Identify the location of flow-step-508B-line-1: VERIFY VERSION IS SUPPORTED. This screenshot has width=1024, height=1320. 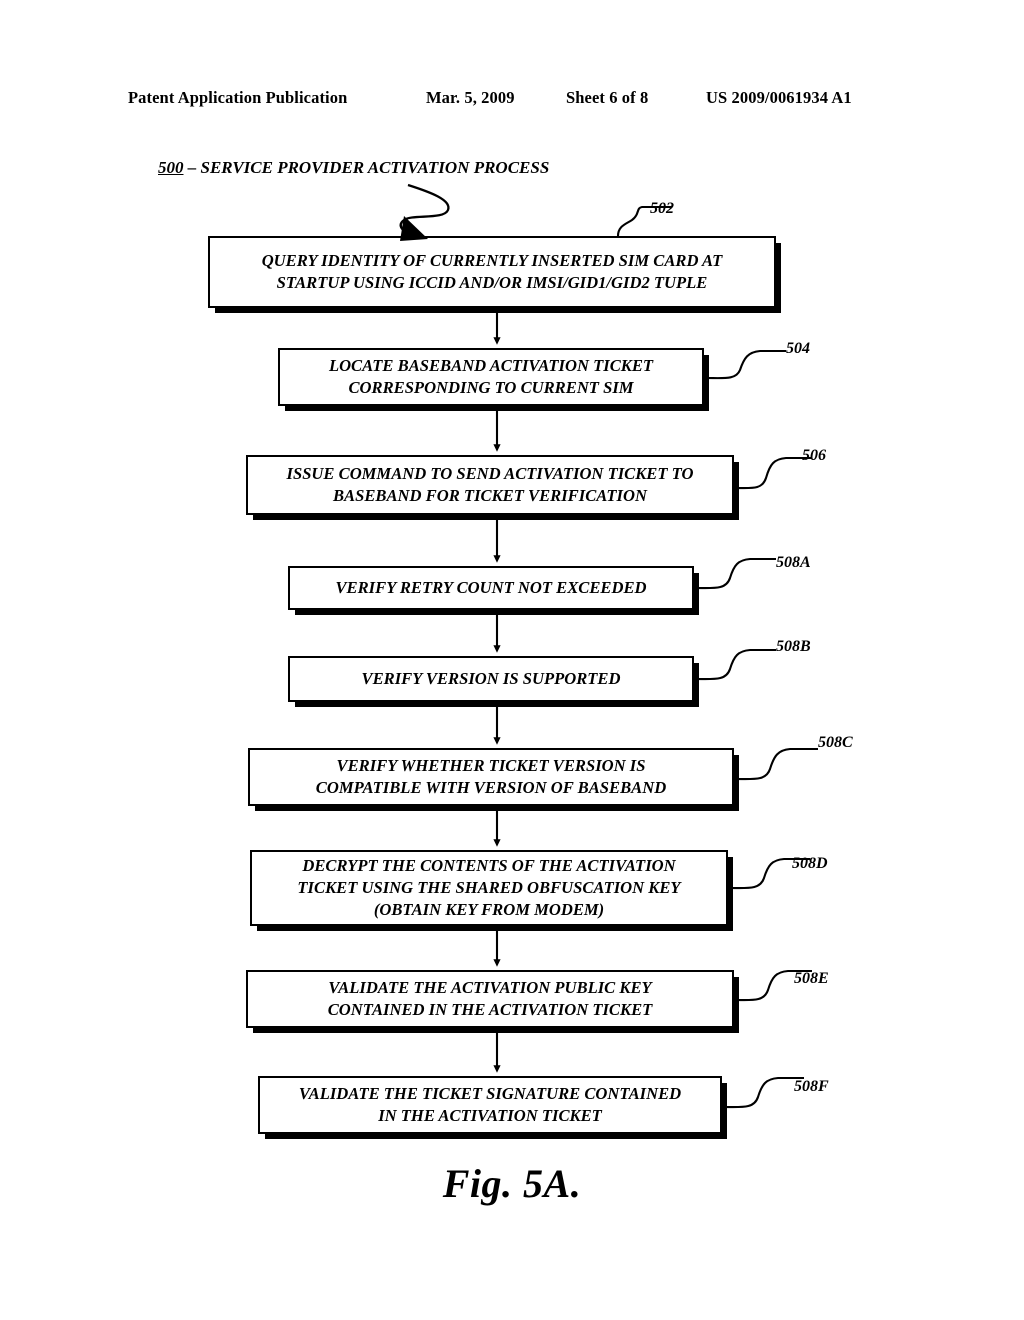
(491, 679).